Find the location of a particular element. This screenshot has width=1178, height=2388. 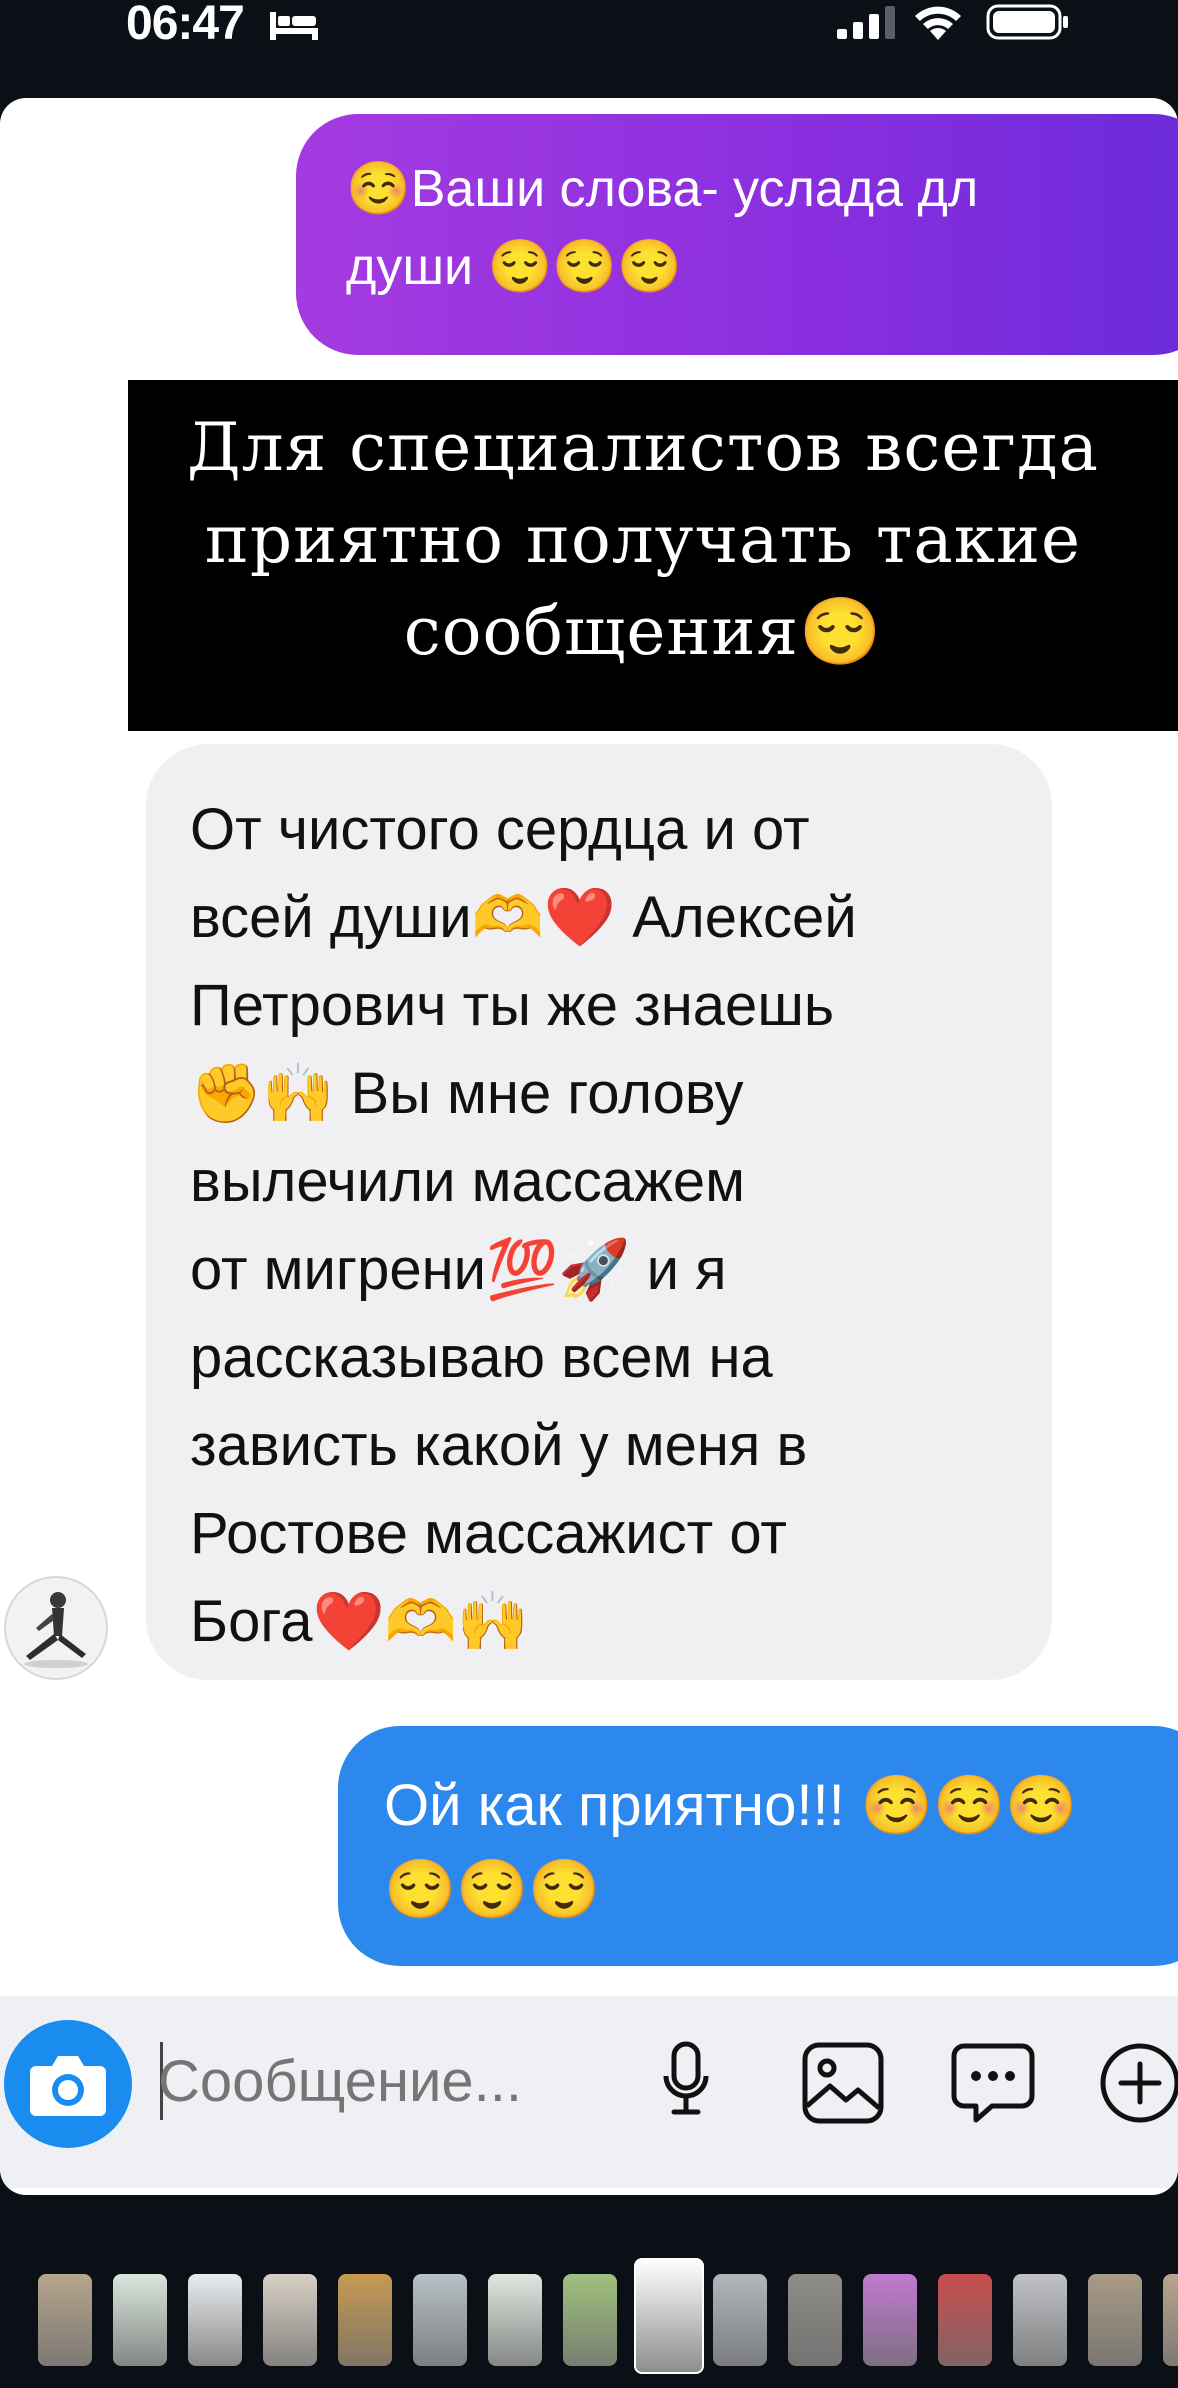

incoming-line: всей души🫶❤️ Алексей is located at coordinates (523, 917).